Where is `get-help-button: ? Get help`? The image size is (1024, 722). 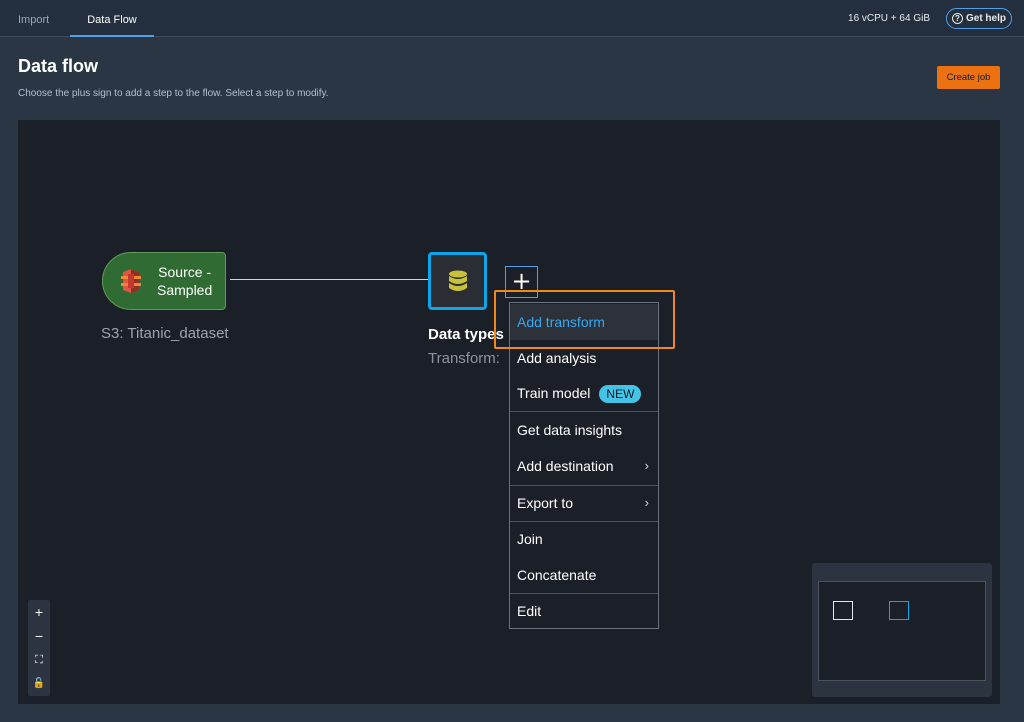
get-help-button: ? Get help is located at coordinates (979, 18).